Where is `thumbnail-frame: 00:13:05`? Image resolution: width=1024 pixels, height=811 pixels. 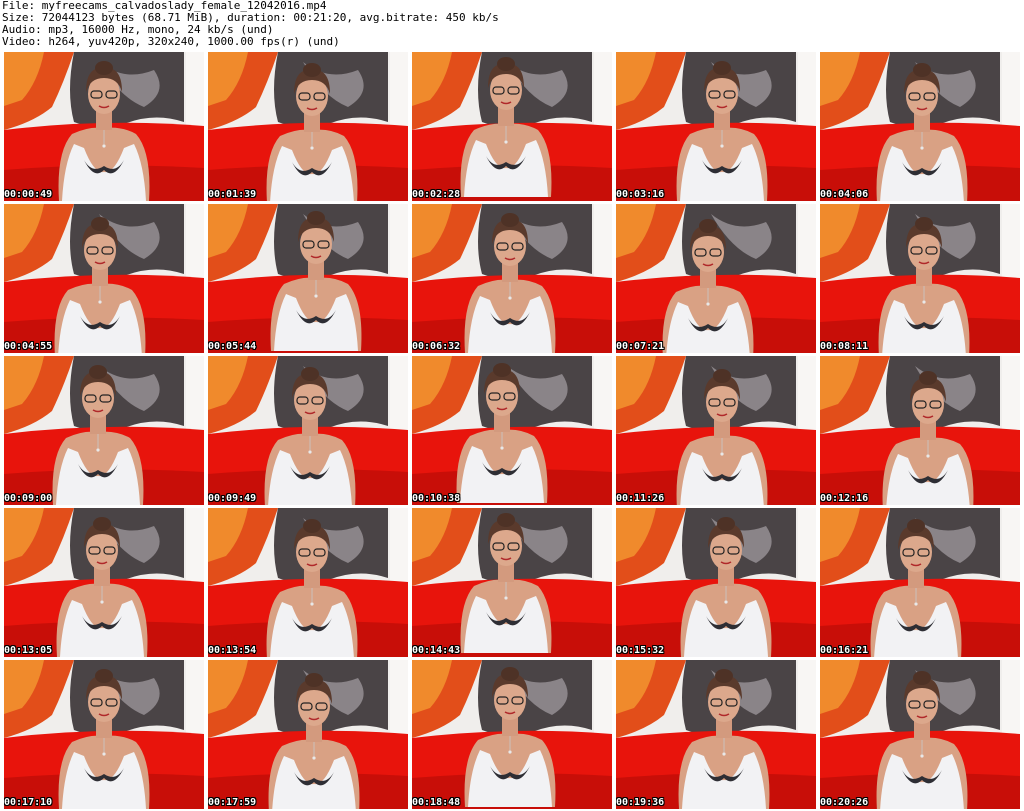 thumbnail-frame: 00:13:05 is located at coordinates (104, 582).